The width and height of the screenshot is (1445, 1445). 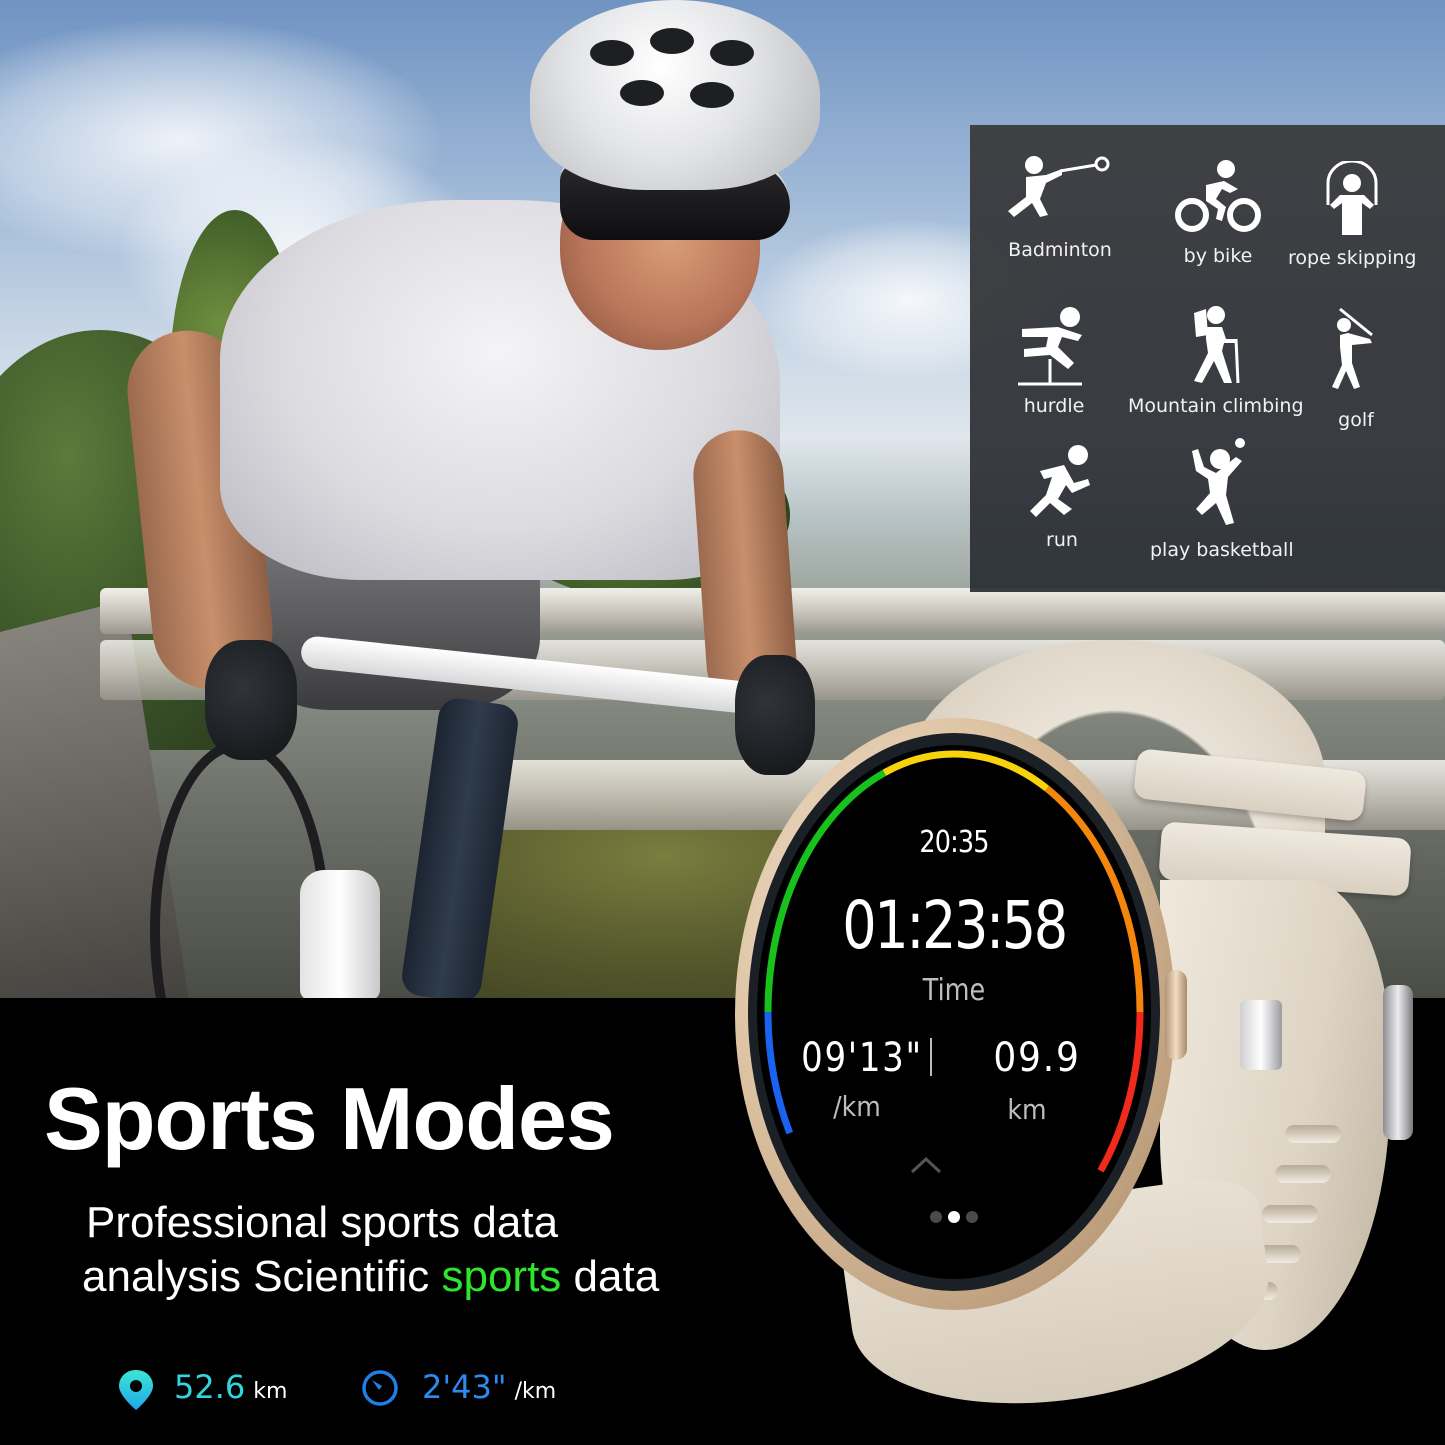 I want to click on sport-mode-label: rope skipping, so click(x=1352, y=258).